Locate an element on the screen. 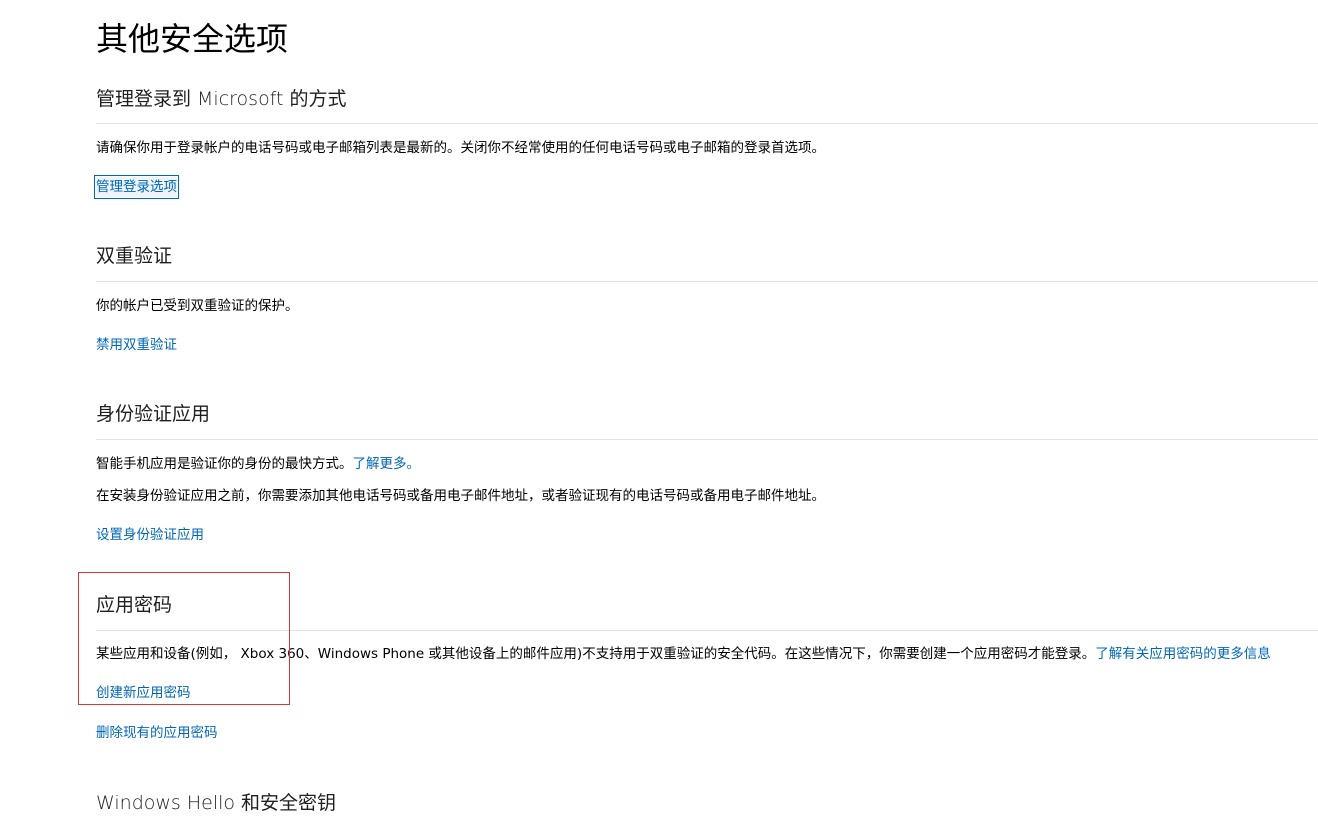  authenticator-description-text: 智能手机应用是验证你的身份的最快方式。 is located at coordinates (224, 464).